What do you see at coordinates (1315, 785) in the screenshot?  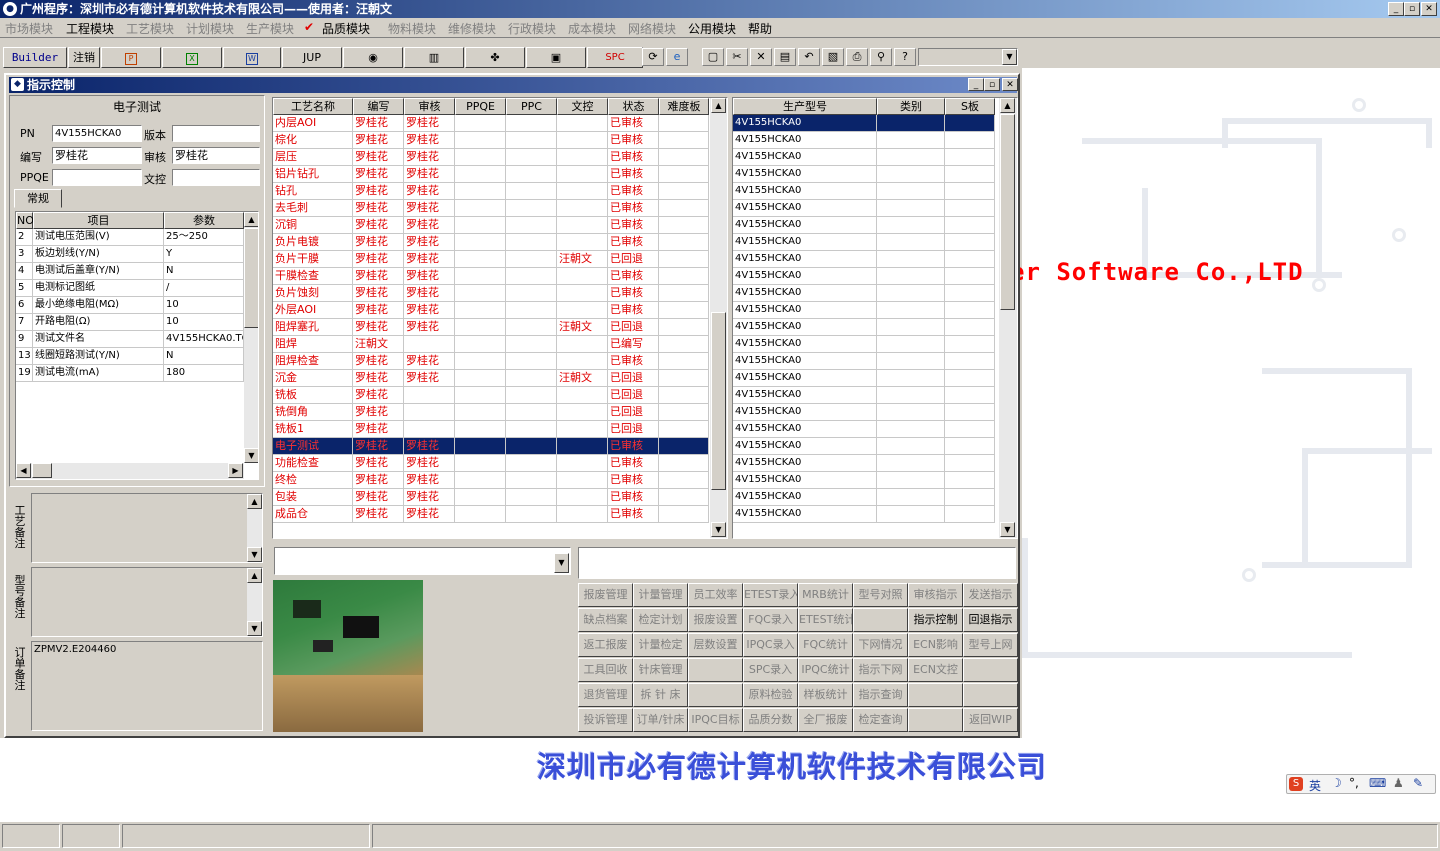 I see `ime-language: 英` at bounding box center [1315, 785].